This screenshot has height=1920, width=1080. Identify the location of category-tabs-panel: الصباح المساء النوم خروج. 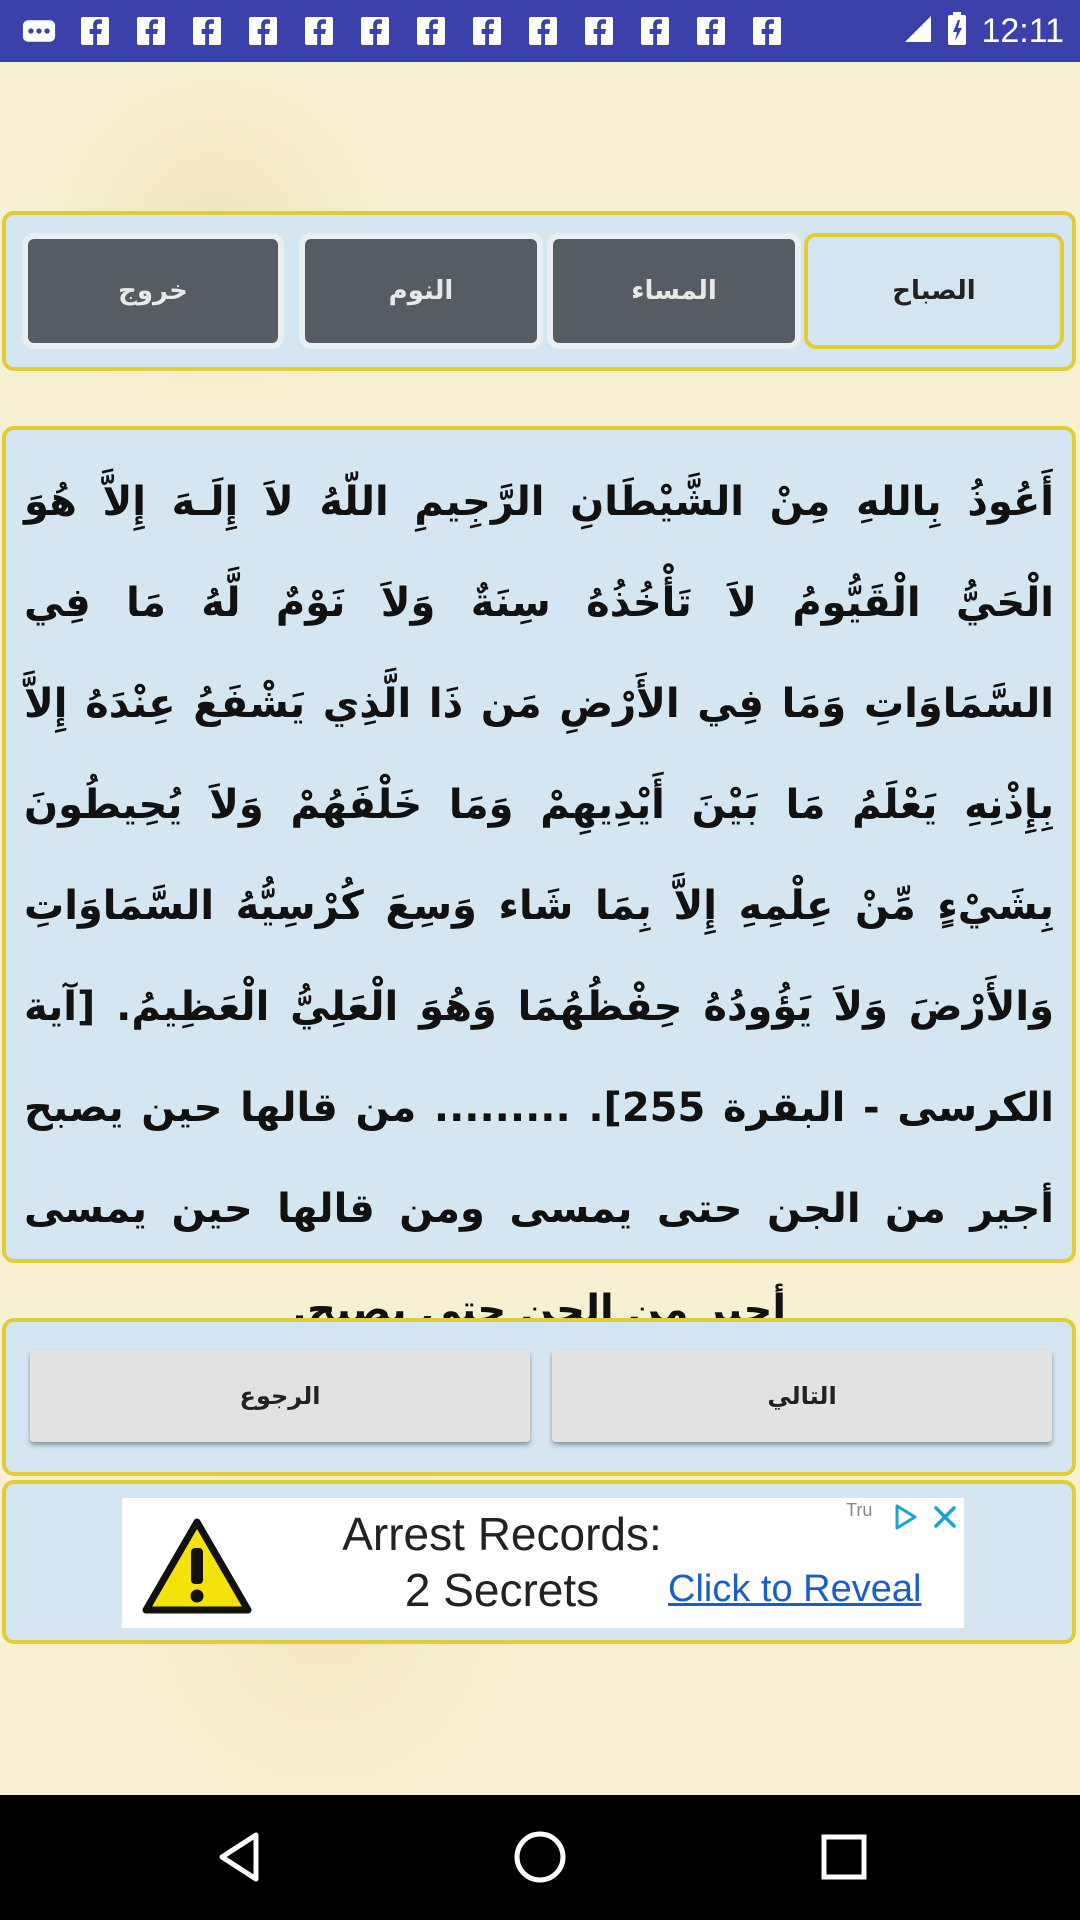
(539, 291).